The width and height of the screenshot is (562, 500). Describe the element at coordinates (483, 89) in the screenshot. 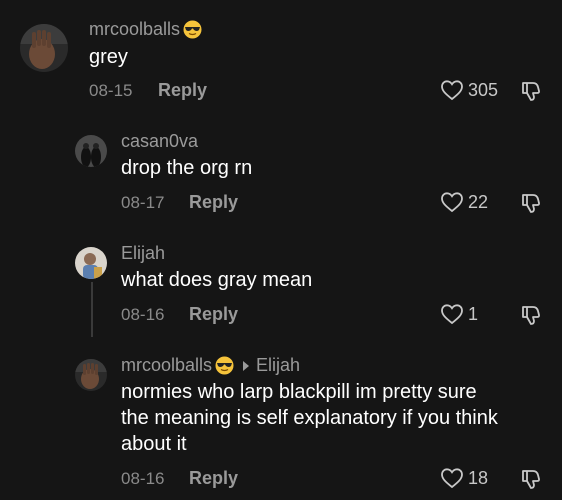

I see `like-count: 305` at that location.